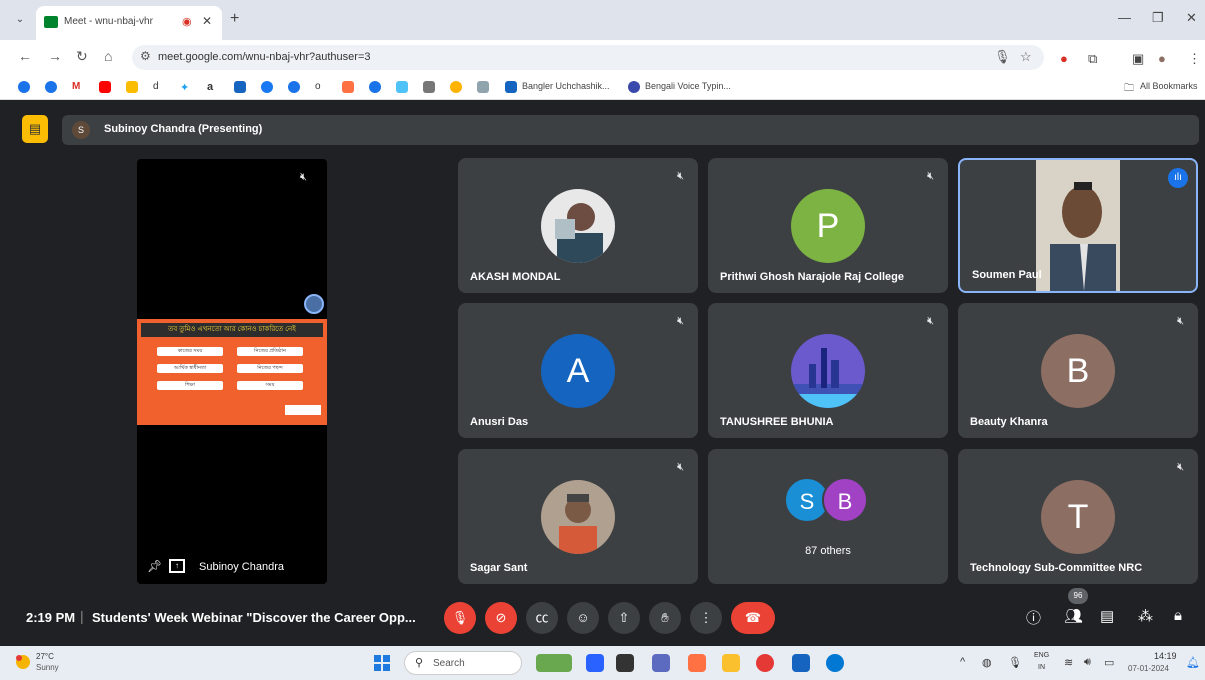  What do you see at coordinates (1145, 616) in the screenshot?
I see `activities-icon: ⁂` at bounding box center [1145, 616].